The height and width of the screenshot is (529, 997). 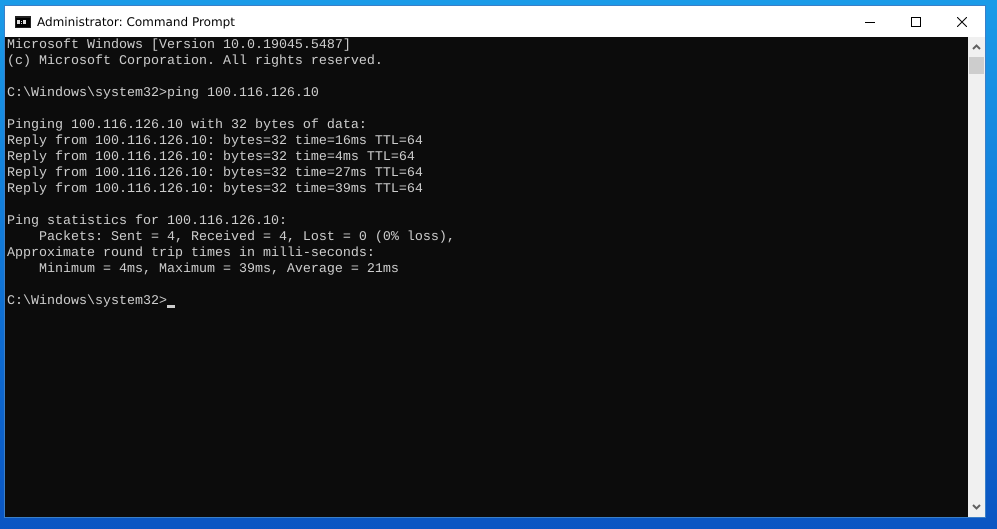 I want to click on console-line: Microsoft Windows [Version 10.0.19045.5487], so click(x=179, y=46).